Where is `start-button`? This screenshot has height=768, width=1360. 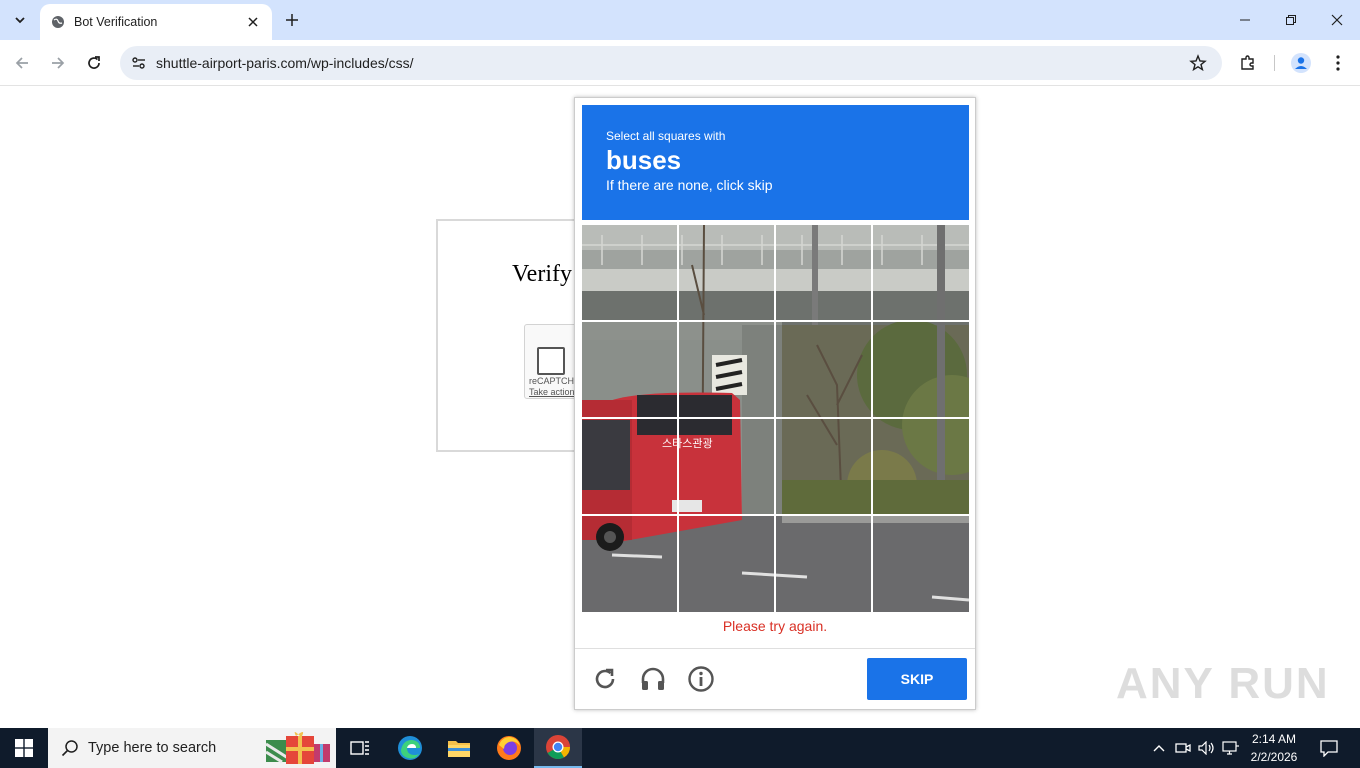
start-button is located at coordinates (24, 748).